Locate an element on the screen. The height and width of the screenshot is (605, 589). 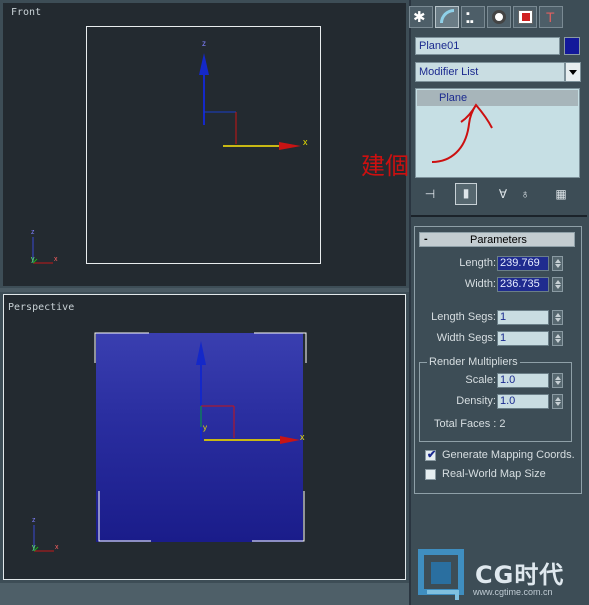
make-unique-icon: ∀ is located at coordinates (503, 194).